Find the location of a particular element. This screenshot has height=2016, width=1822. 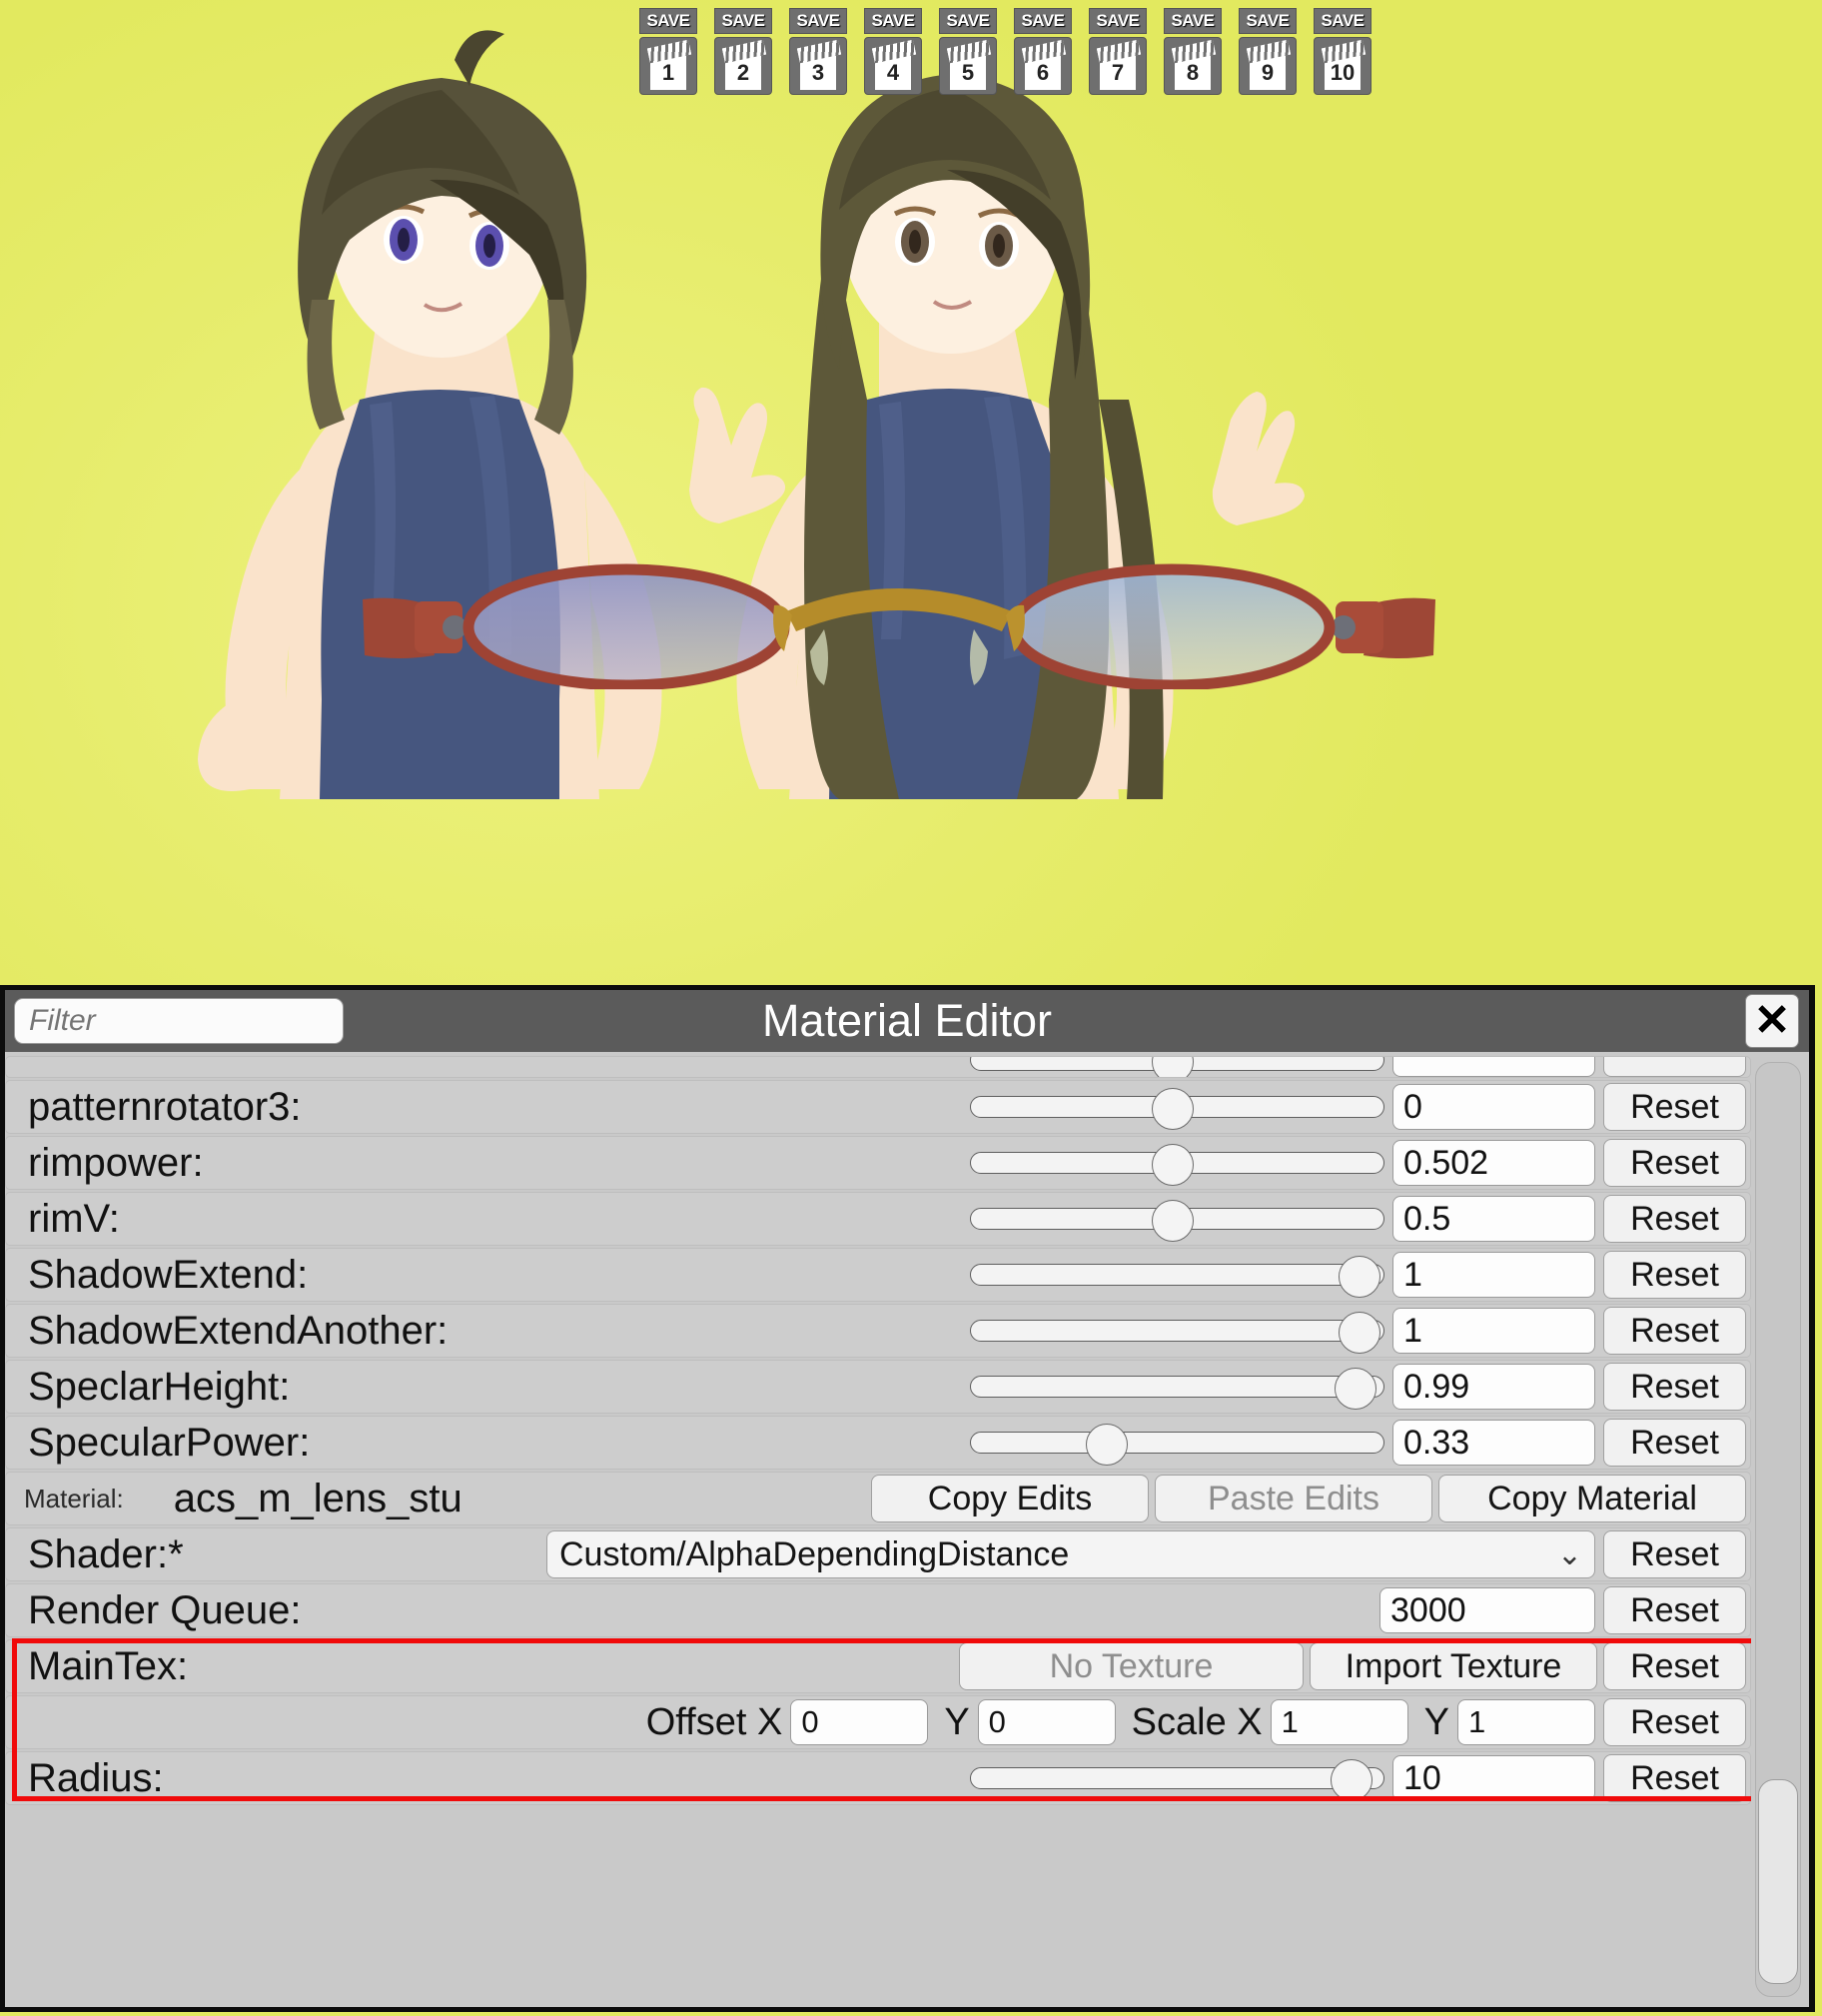

shader-dropdown: Custom/AlphaDependingDistance ⌄ is located at coordinates (1070, 1554).